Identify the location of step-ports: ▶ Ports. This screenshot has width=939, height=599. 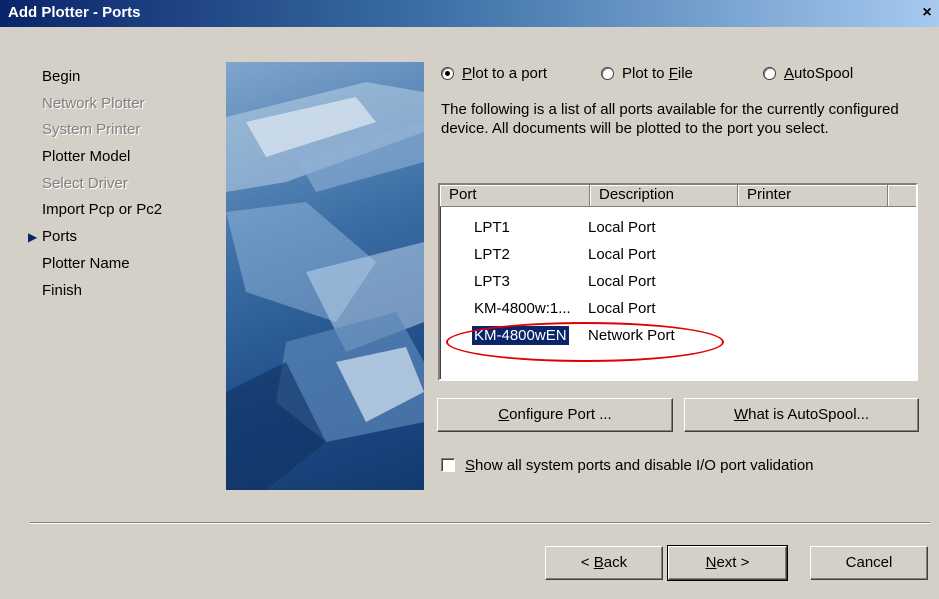
(95, 237).